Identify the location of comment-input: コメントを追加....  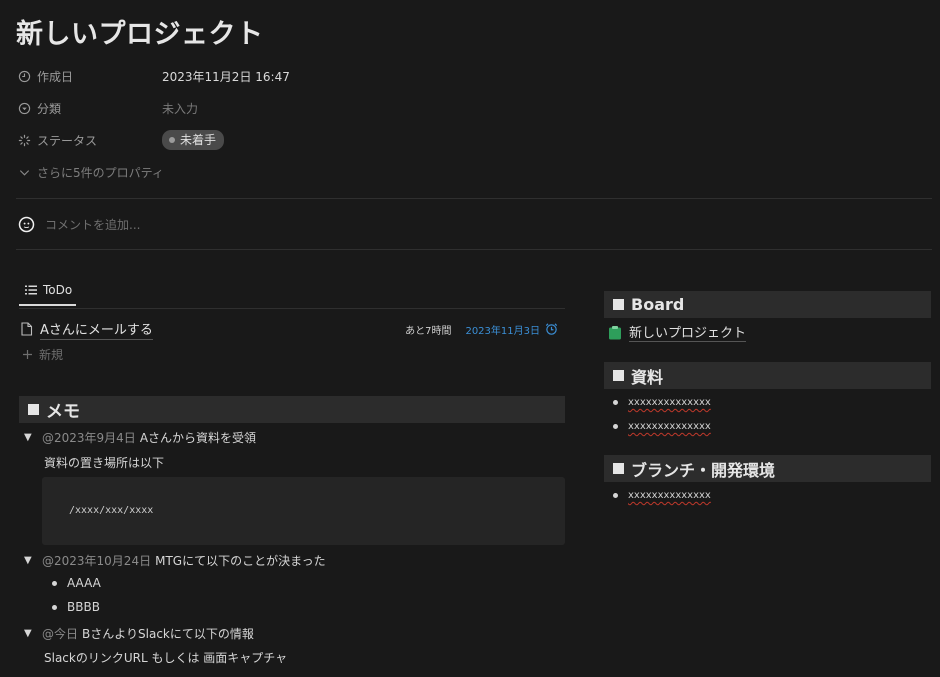
(92, 224).